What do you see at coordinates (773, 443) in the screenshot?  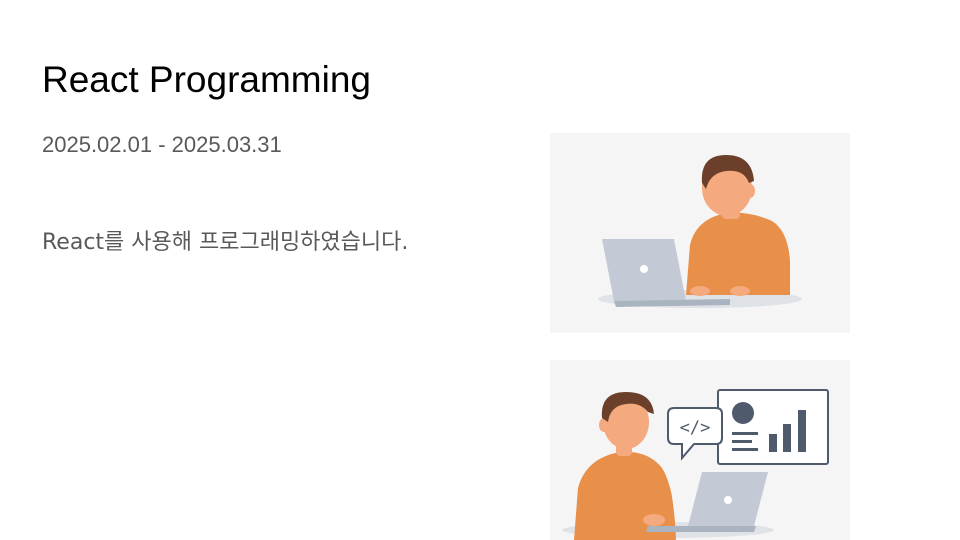 I see `bar-chart-icon` at bounding box center [773, 443].